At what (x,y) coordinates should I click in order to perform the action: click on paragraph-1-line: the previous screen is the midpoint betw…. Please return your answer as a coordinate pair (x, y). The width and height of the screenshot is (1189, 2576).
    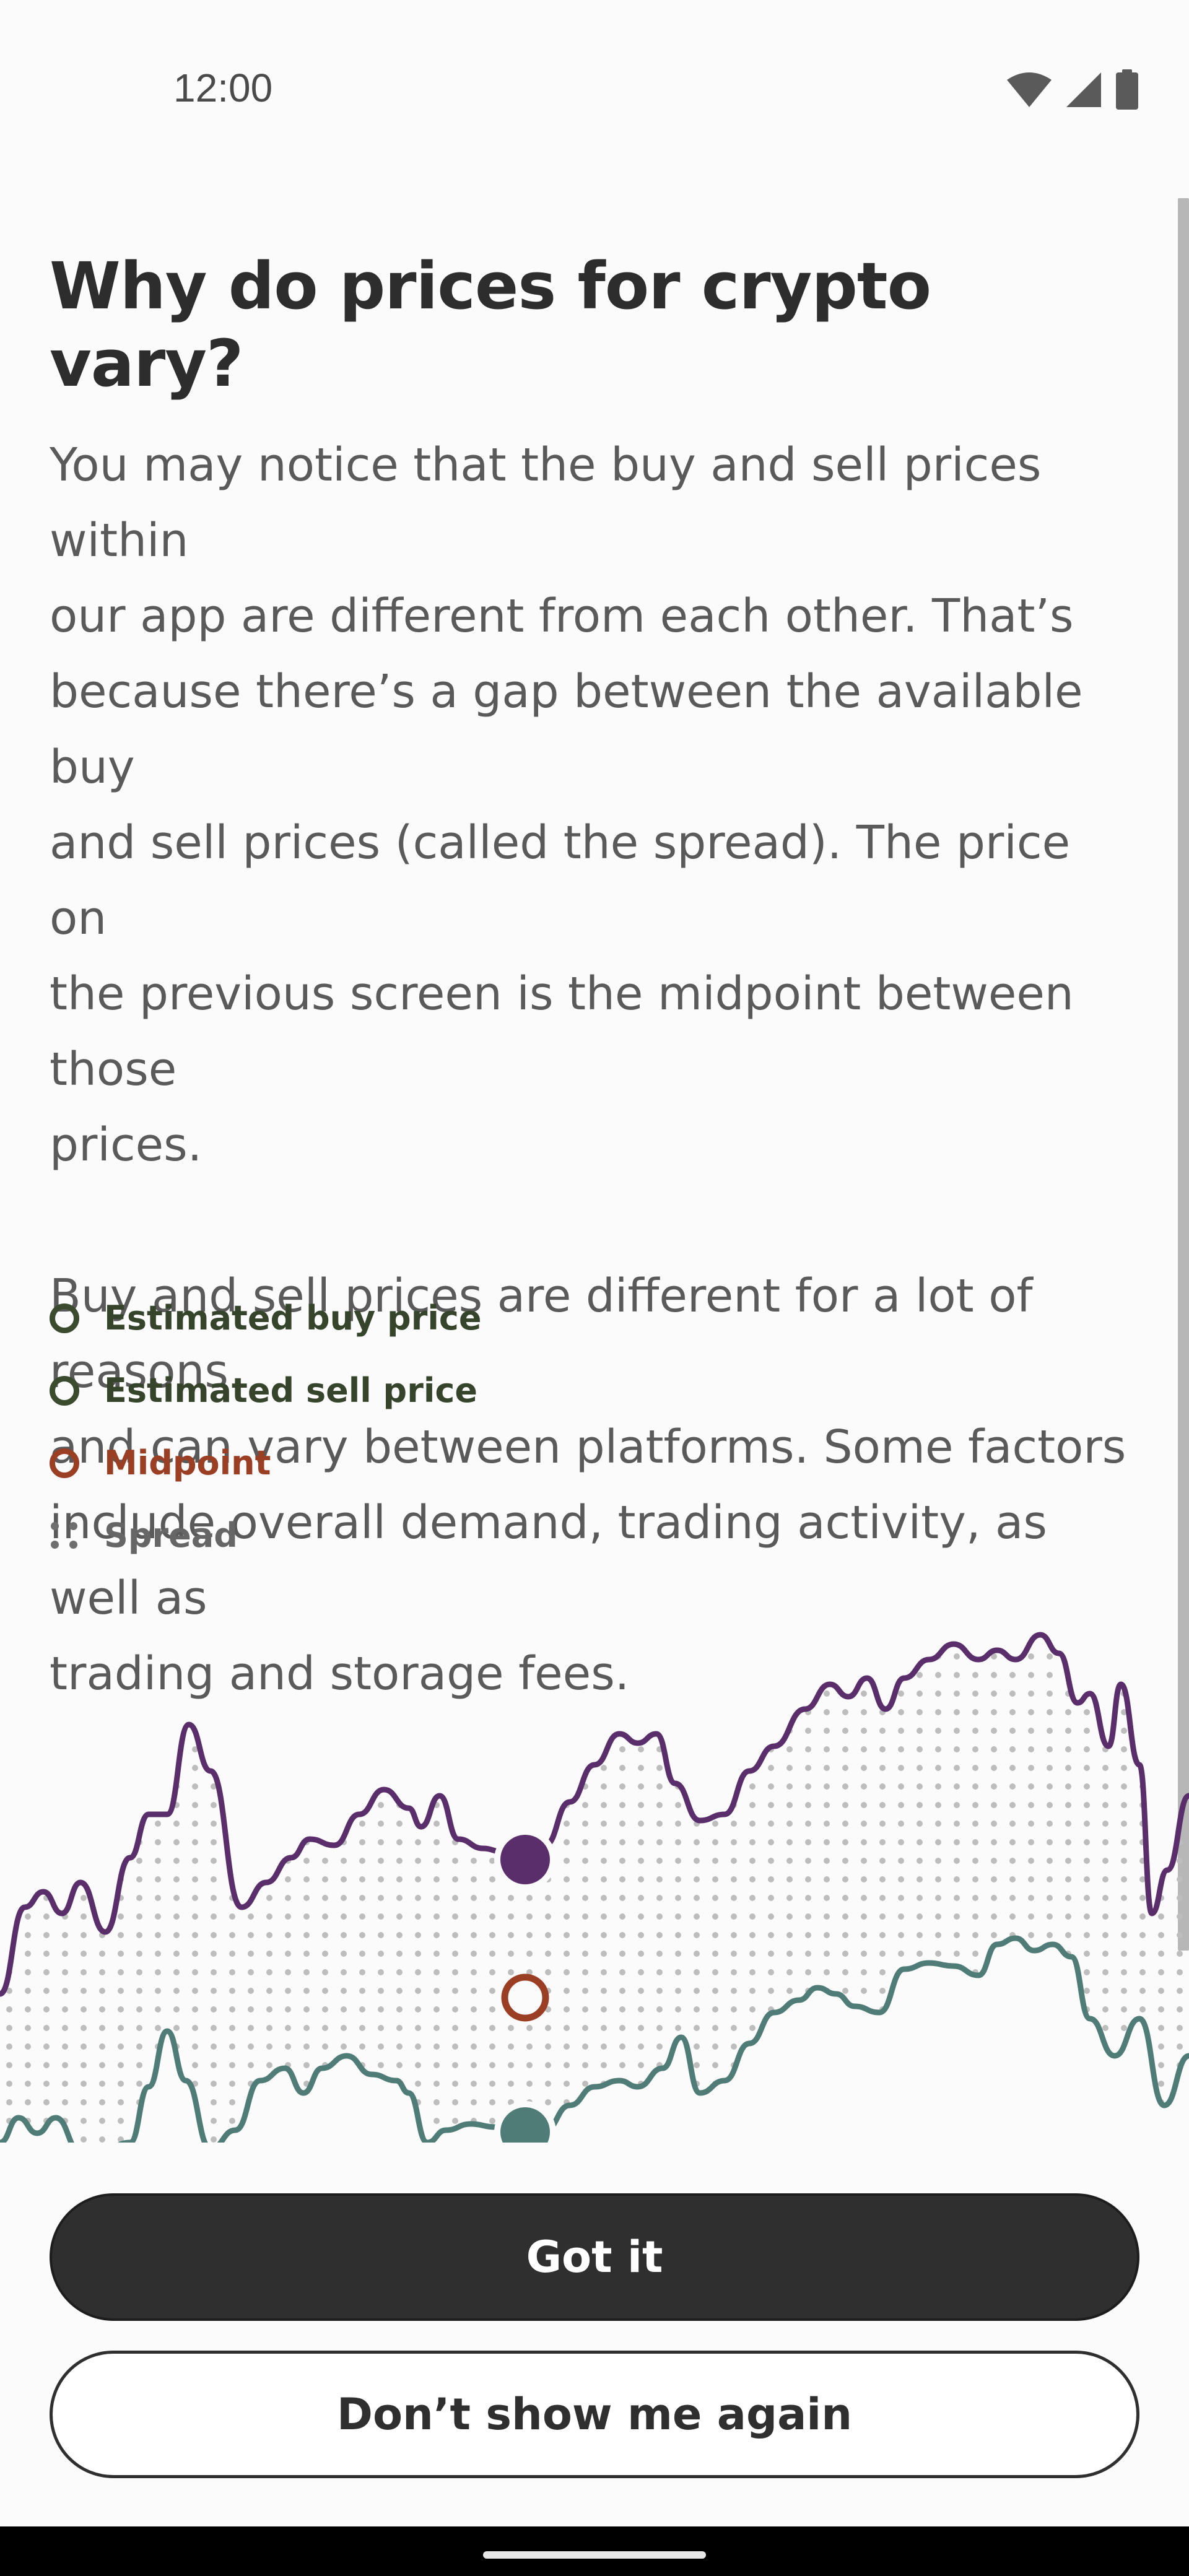
    Looking at the image, I should click on (562, 1031).